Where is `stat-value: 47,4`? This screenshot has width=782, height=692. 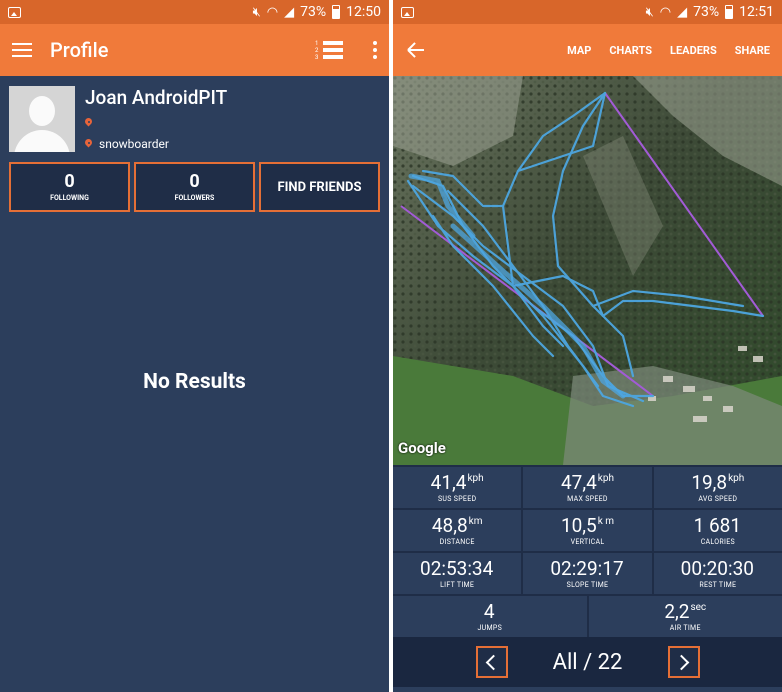 stat-value: 47,4 is located at coordinates (579, 482).